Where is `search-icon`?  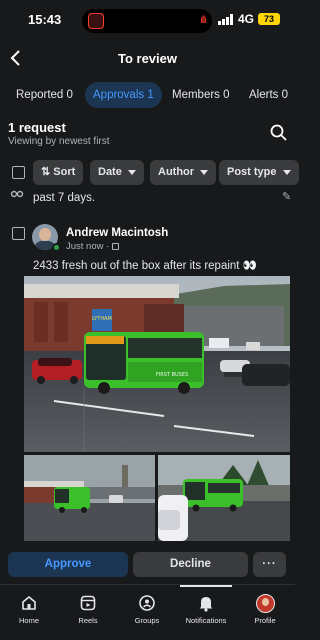 search-icon is located at coordinates (278, 132).